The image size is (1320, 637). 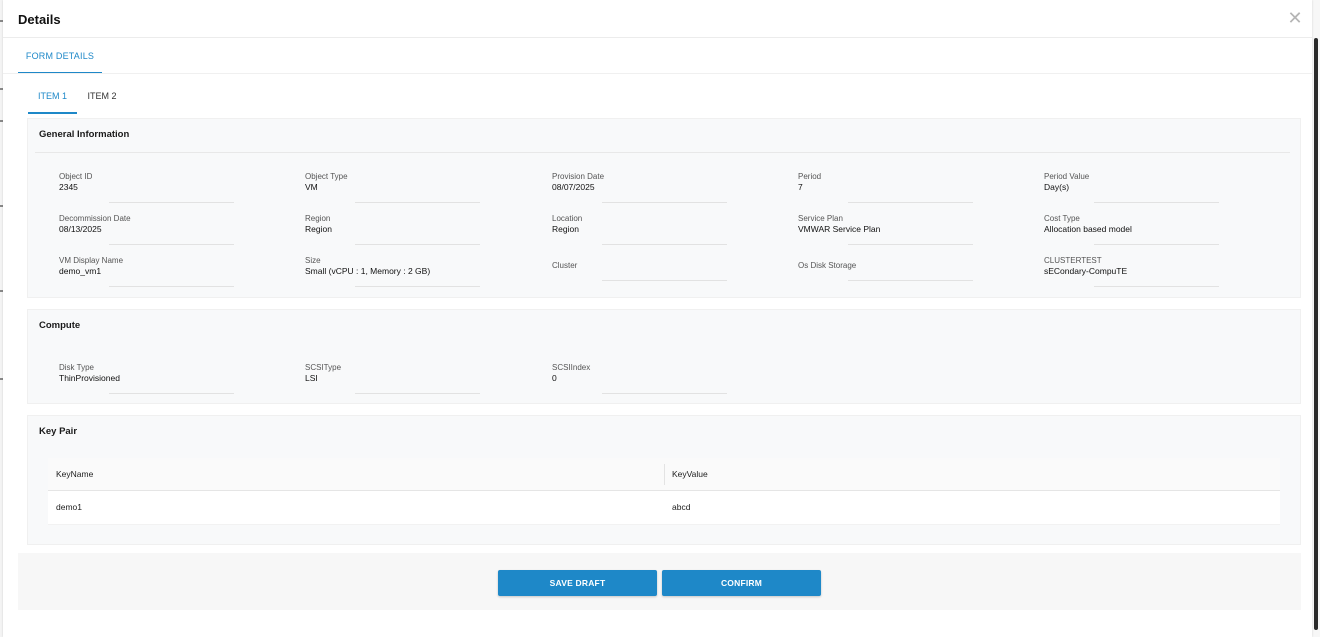 What do you see at coordinates (642, 378) in the screenshot?
I see `field-scsi-index: SCSIIndex 0` at bounding box center [642, 378].